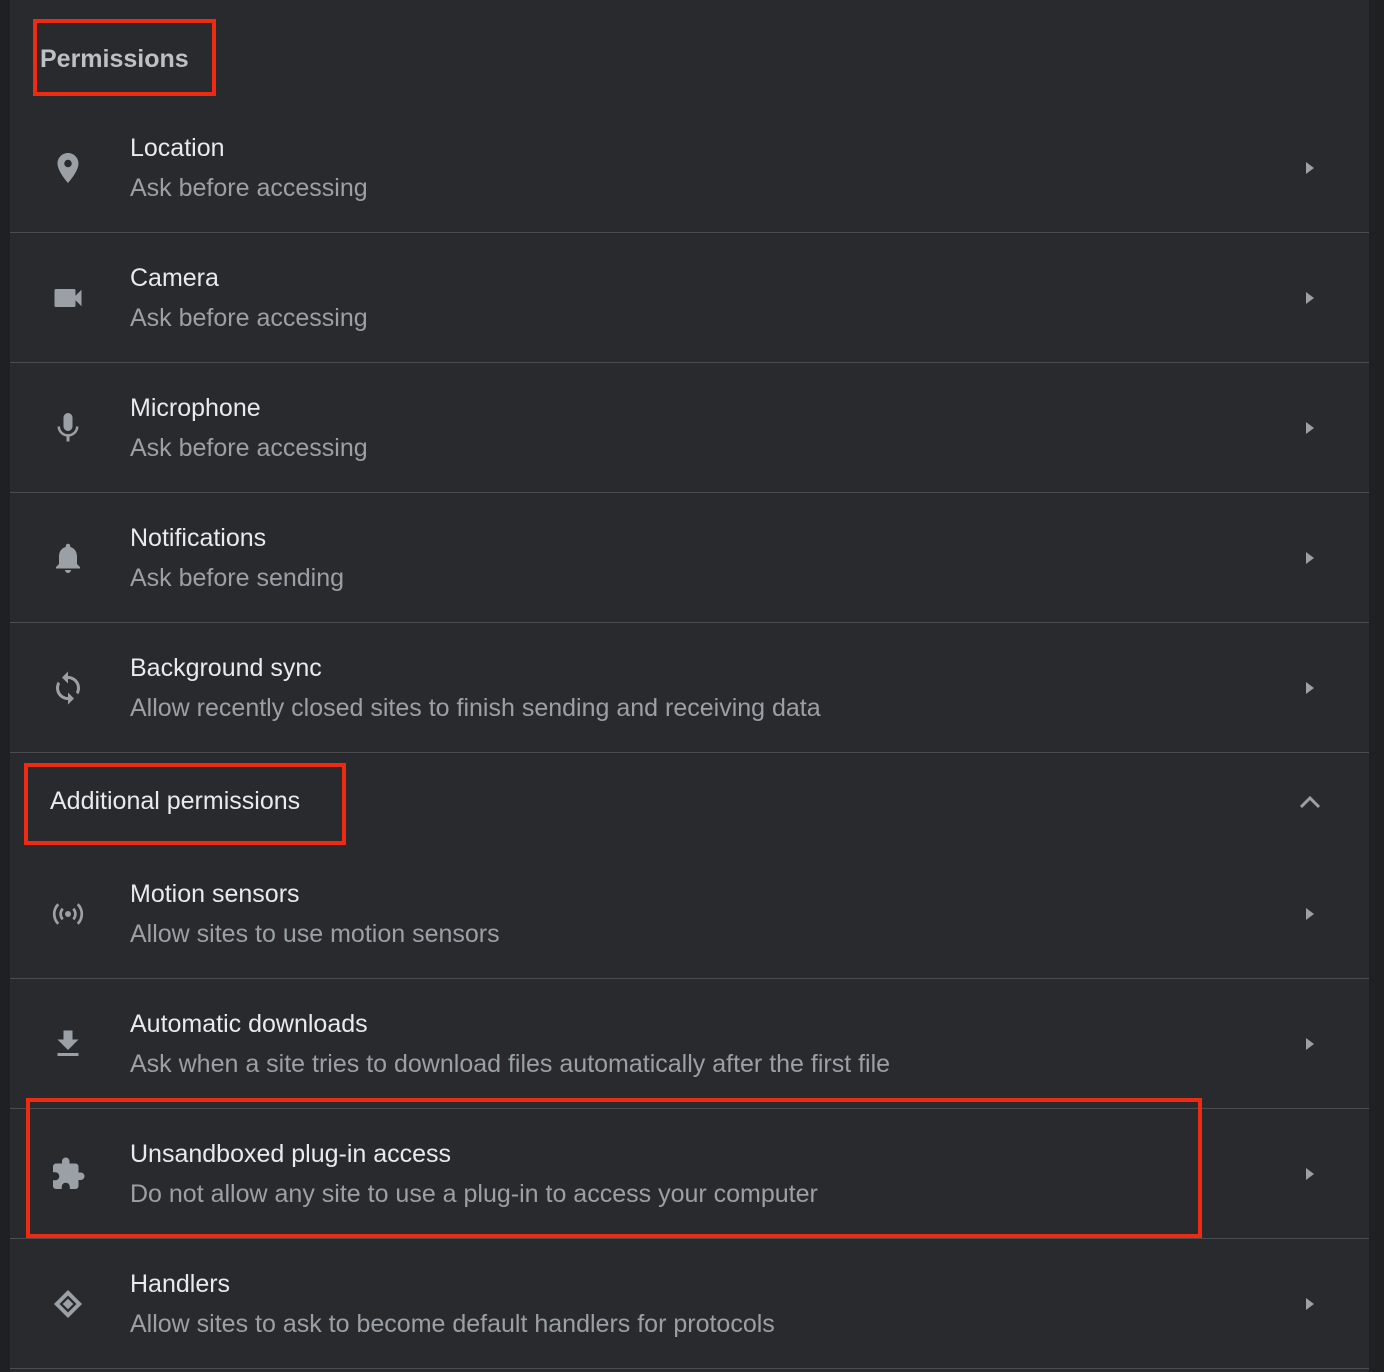 The width and height of the screenshot is (1384, 1372). Describe the element at coordinates (237, 578) in the screenshot. I see `row-subtitle: Ask before sending` at that location.